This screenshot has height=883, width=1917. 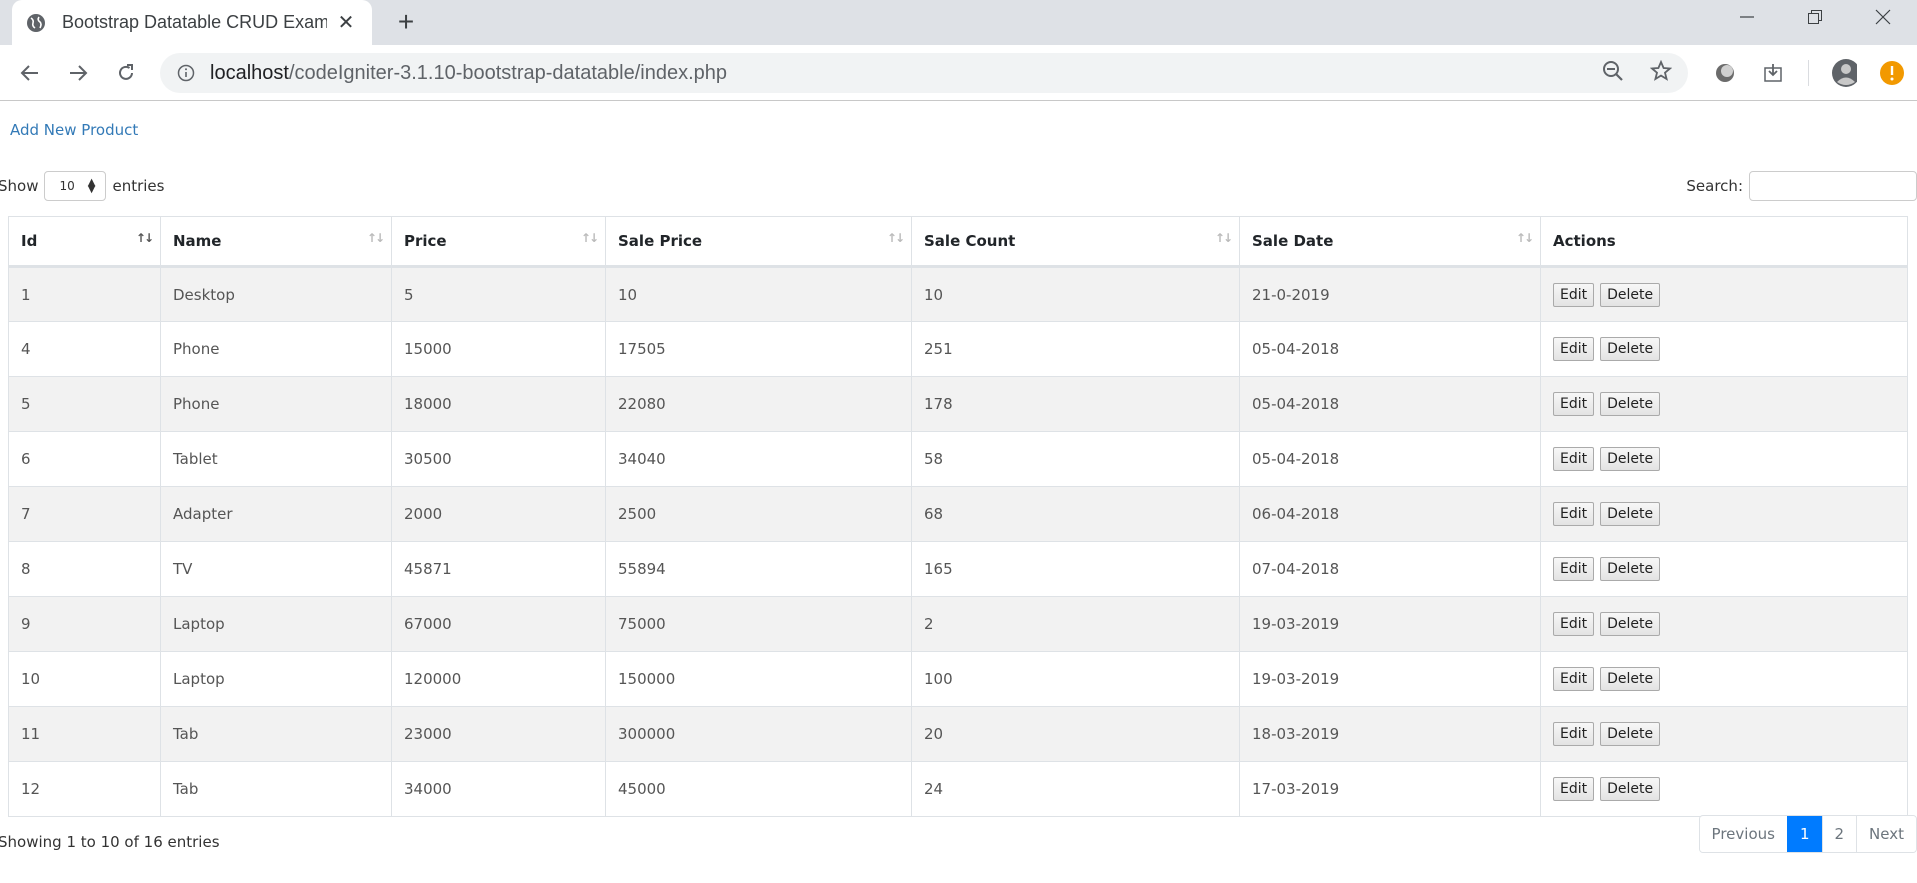 What do you see at coordinates (1804, 834) in the screenshot?
I see `pagination-page-1: 1` at bounding box center [1804, 834].